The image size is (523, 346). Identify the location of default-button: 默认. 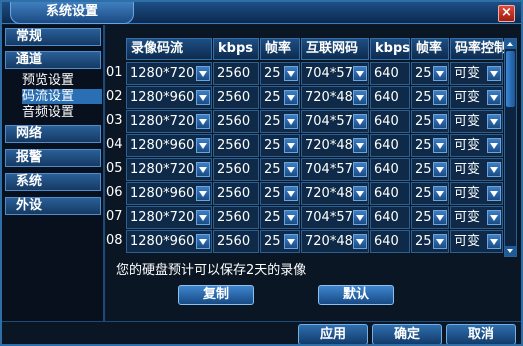
(356, 295).